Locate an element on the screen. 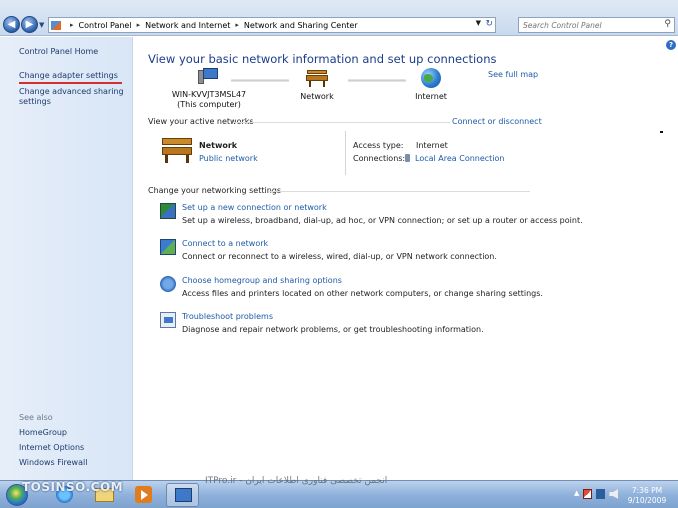 This screenshot has width=678, height=508. connections-label: Connections: is located at coordinates (379, 158).